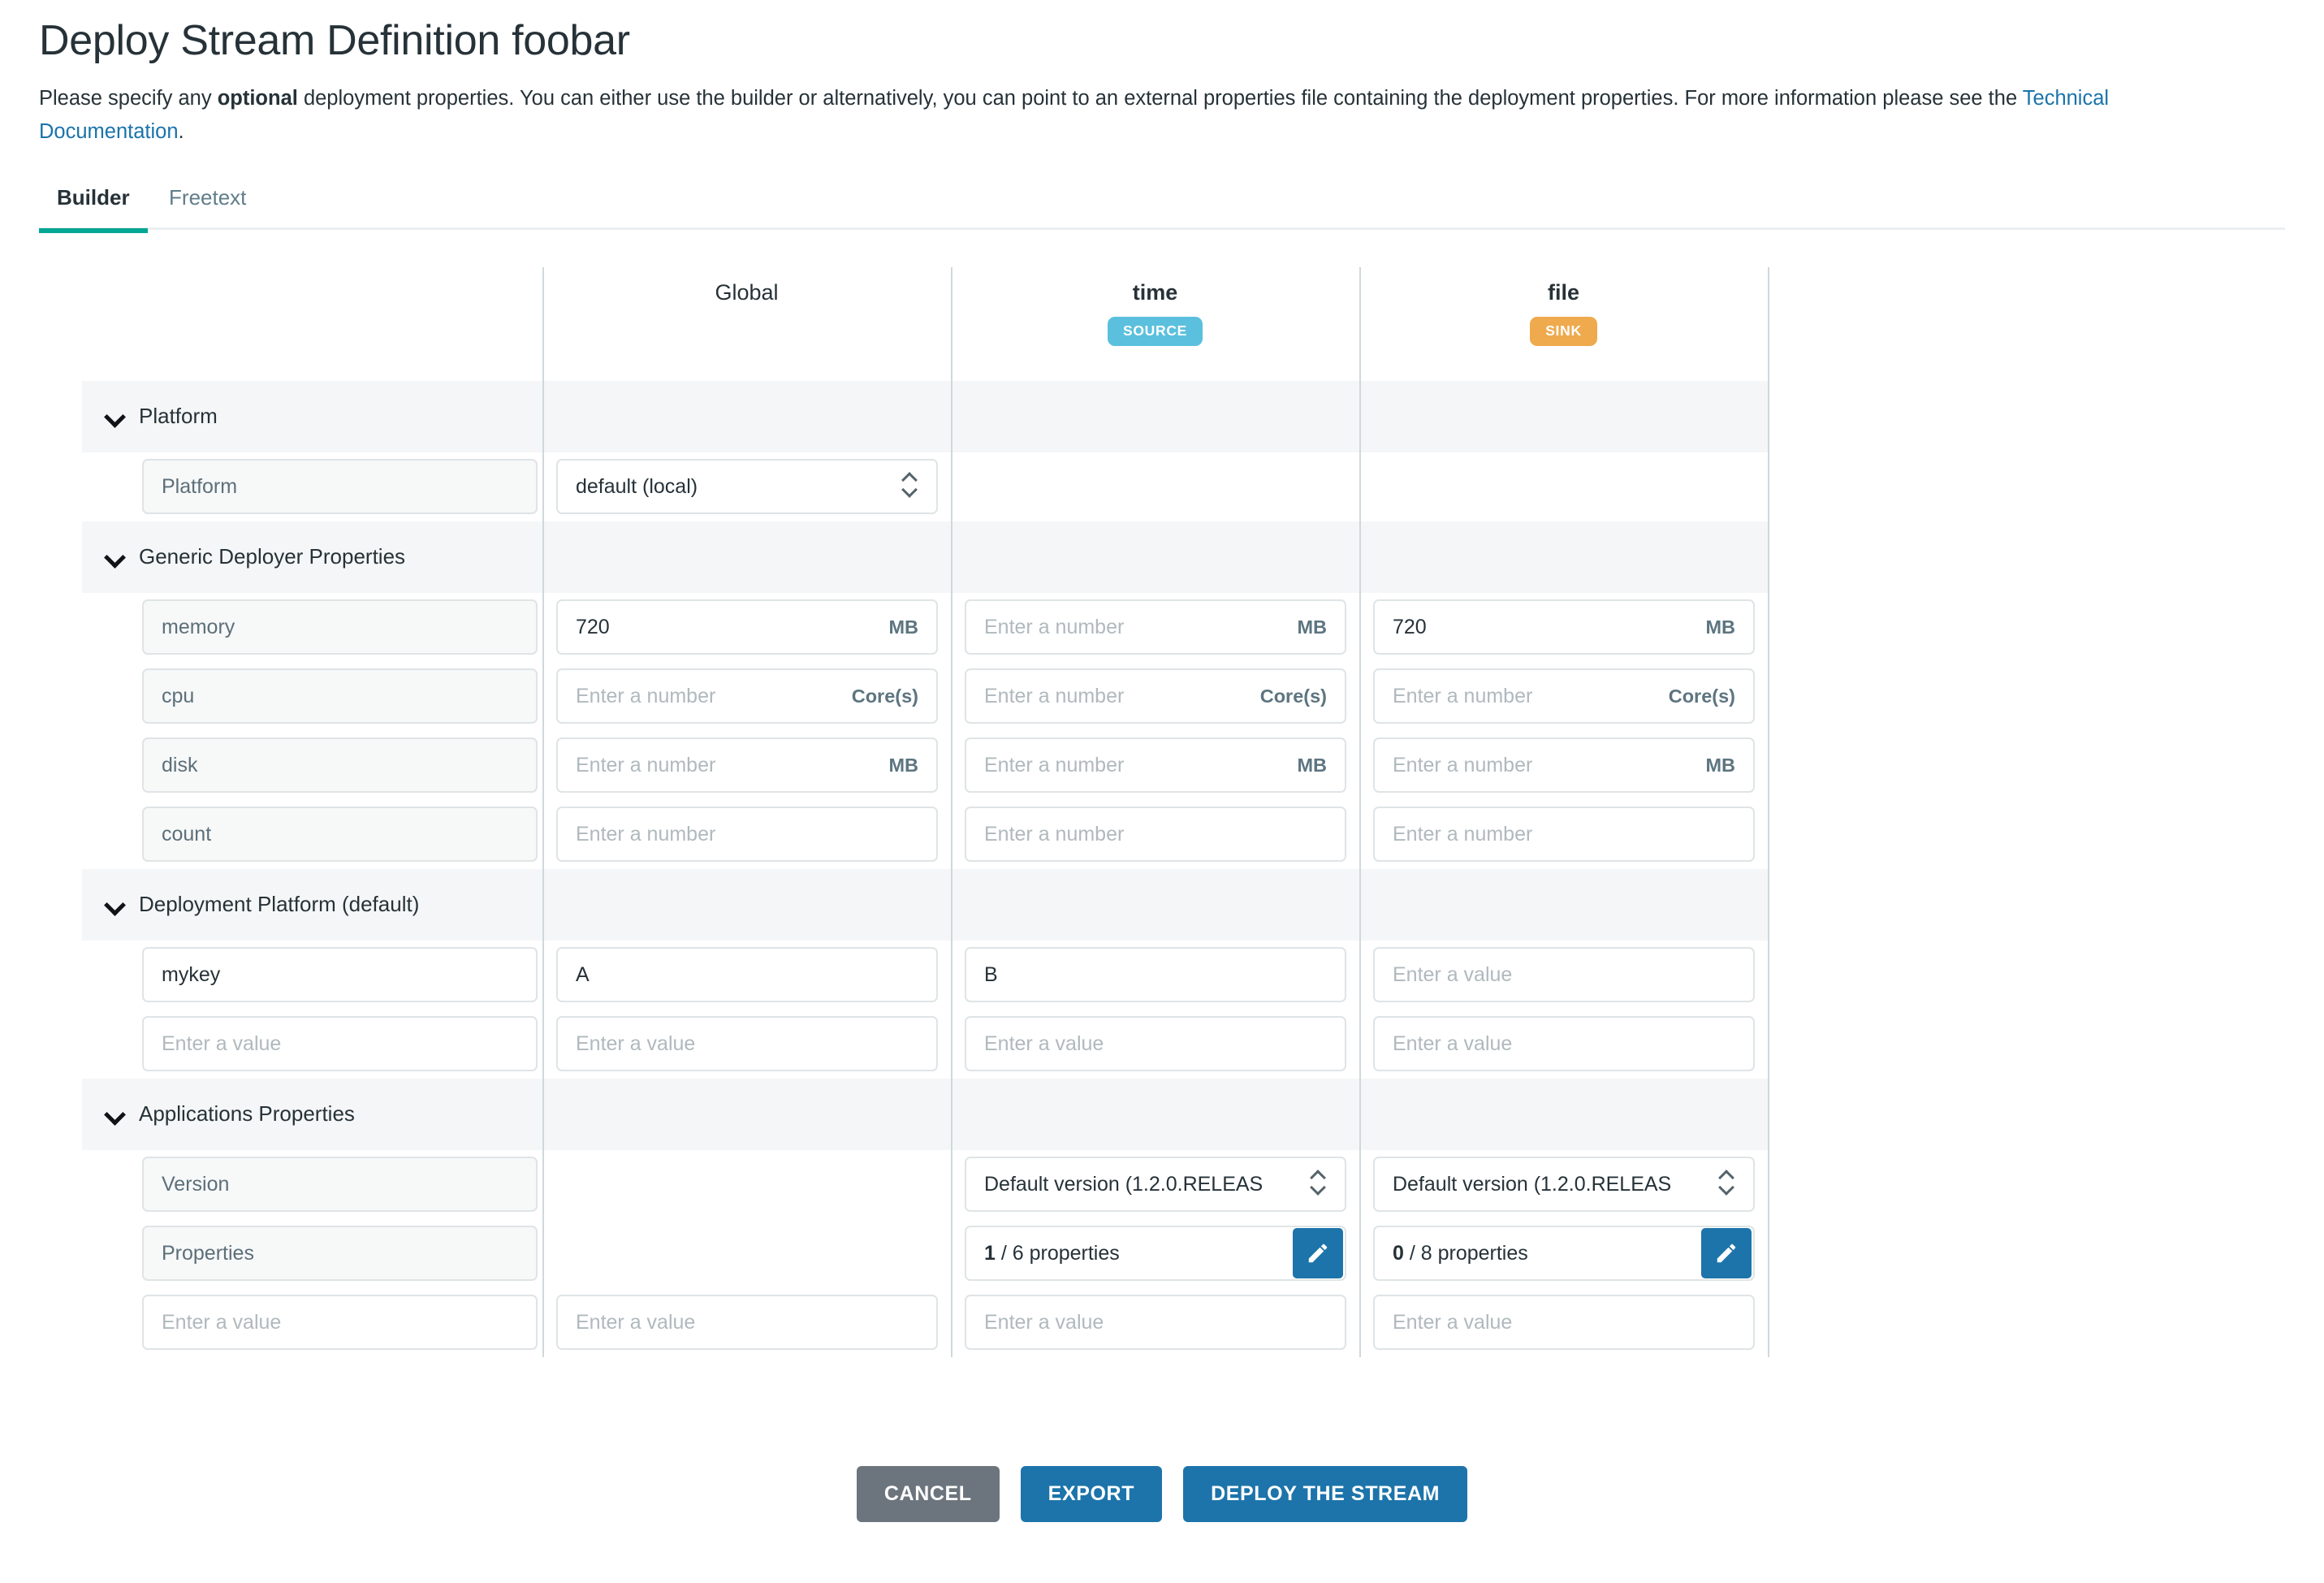  What do you see at coordinates (1564, 1185) in the screenshot?
I see `file-select: Default version (1.2.0.RELEAS` at bounding box center [1564, 1185].